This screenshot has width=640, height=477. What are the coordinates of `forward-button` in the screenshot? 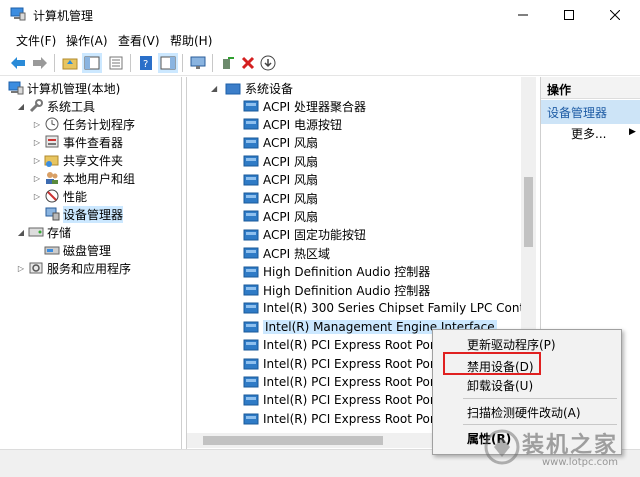 It's located at (40, 63).